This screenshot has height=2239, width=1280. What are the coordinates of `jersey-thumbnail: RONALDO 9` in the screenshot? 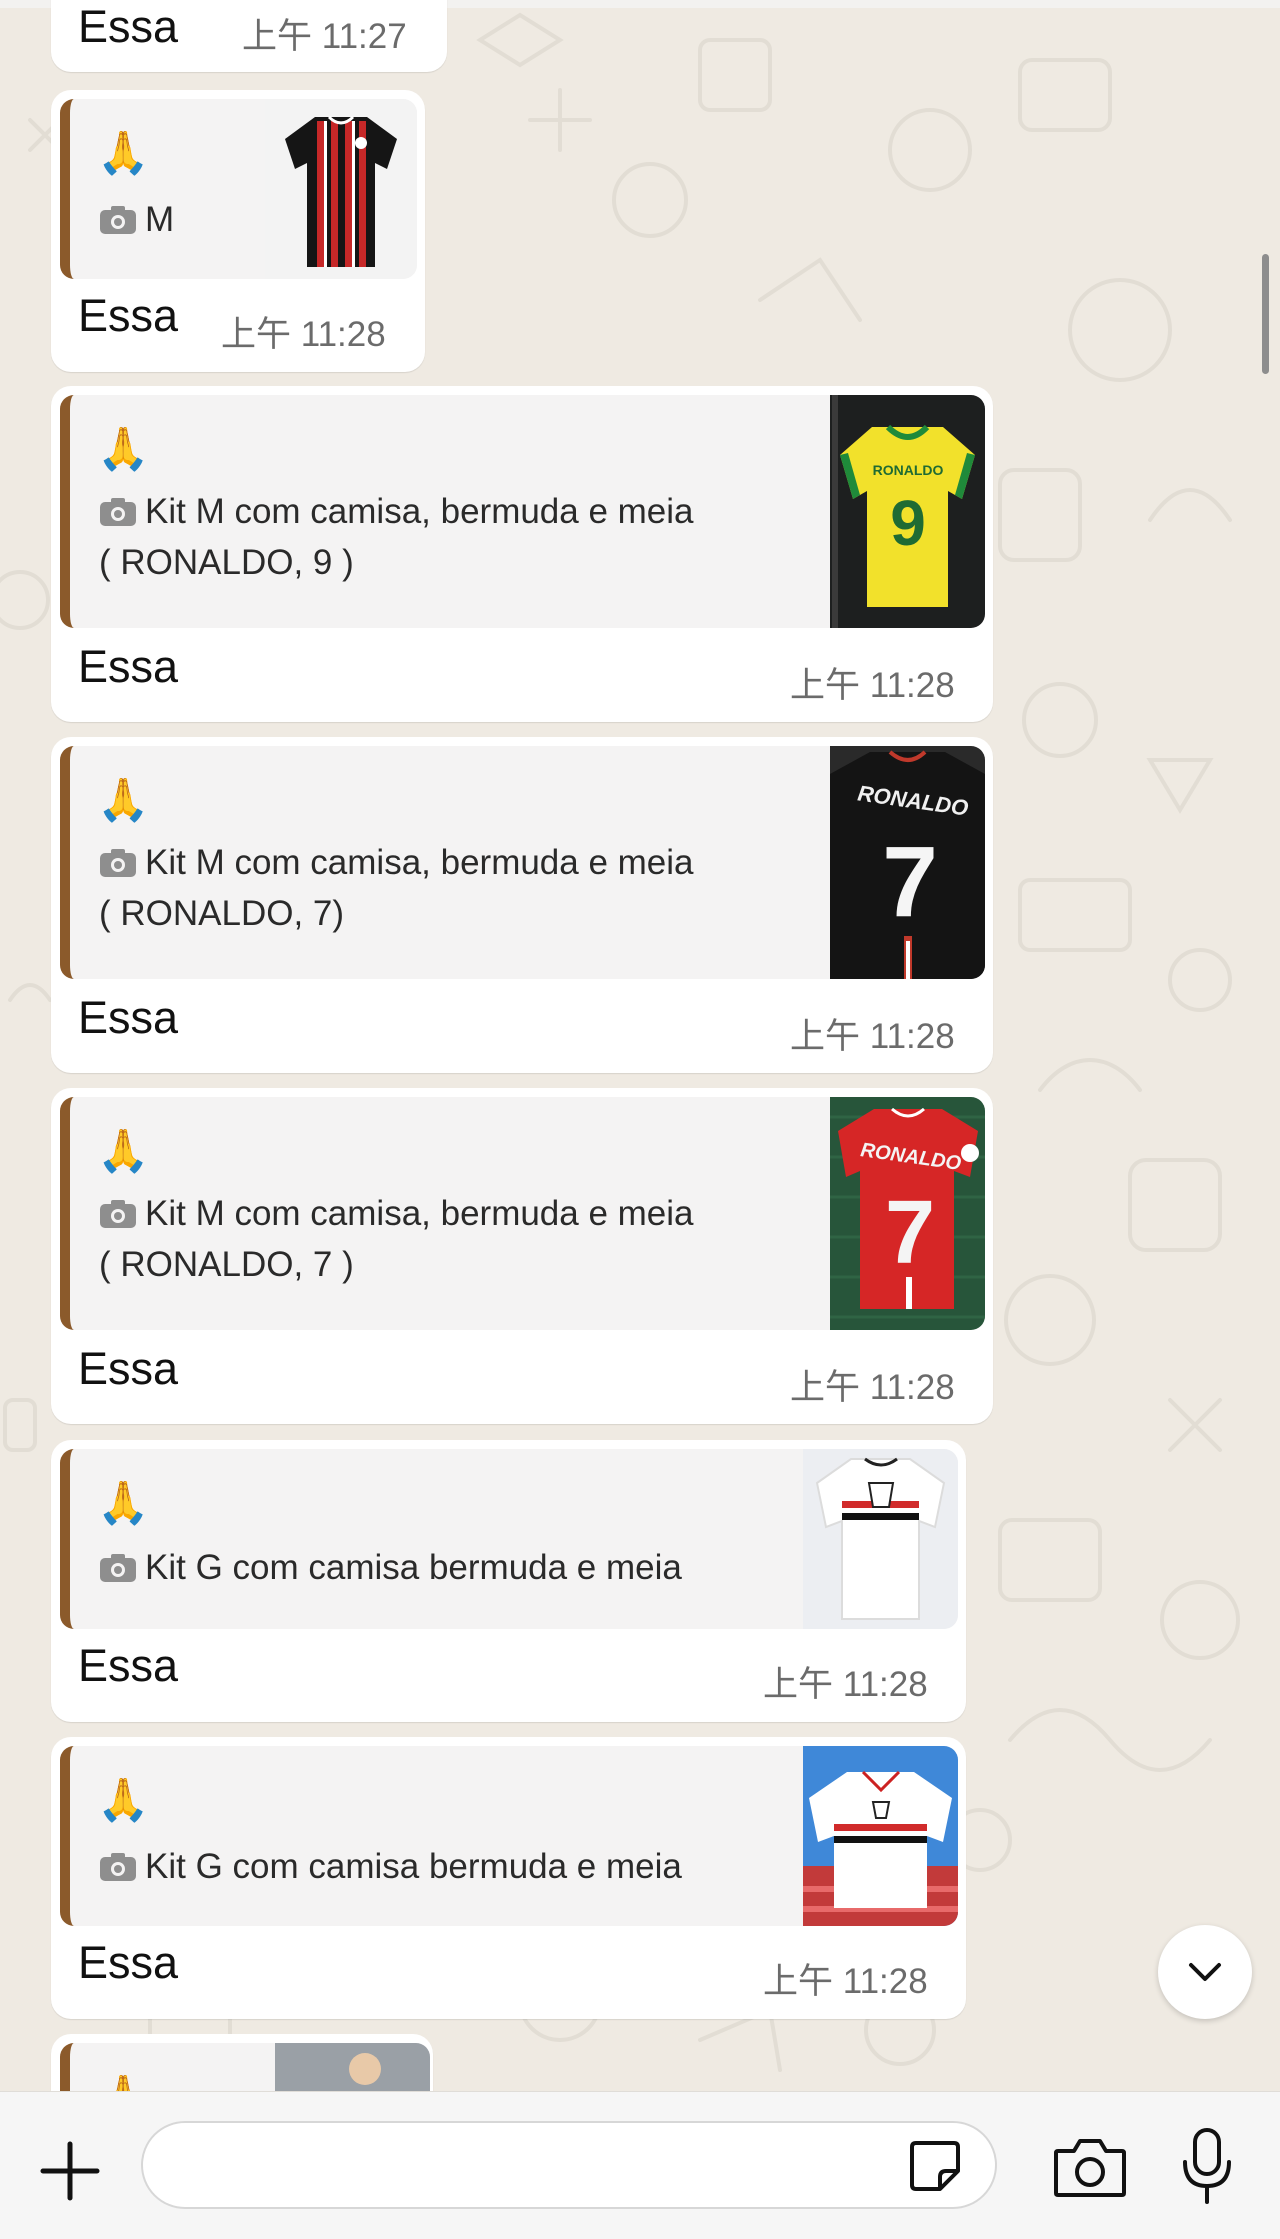 It's located at (907, 511).